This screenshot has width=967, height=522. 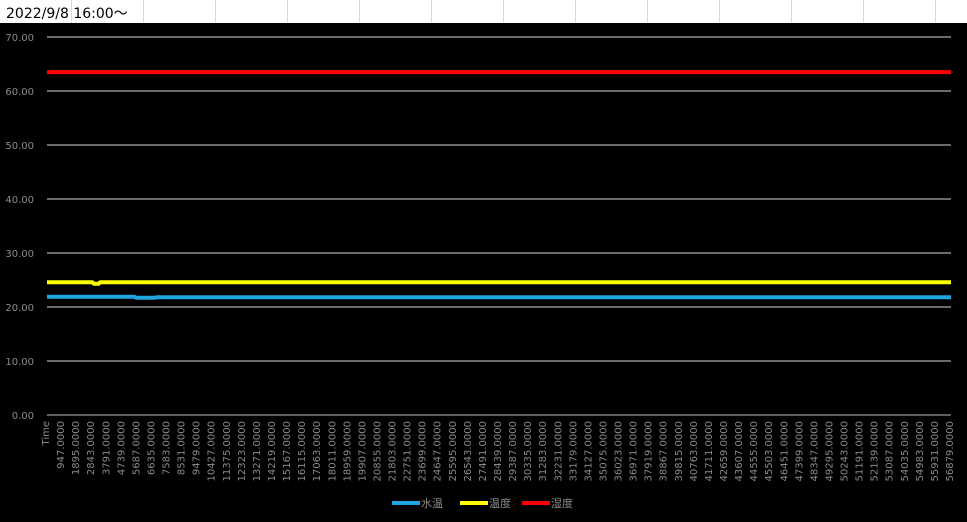 What do you see at coordinates (950, 451) in the screenshot?
I see `x-tick-label: 56879.0000` at bounding box center [950, 451].